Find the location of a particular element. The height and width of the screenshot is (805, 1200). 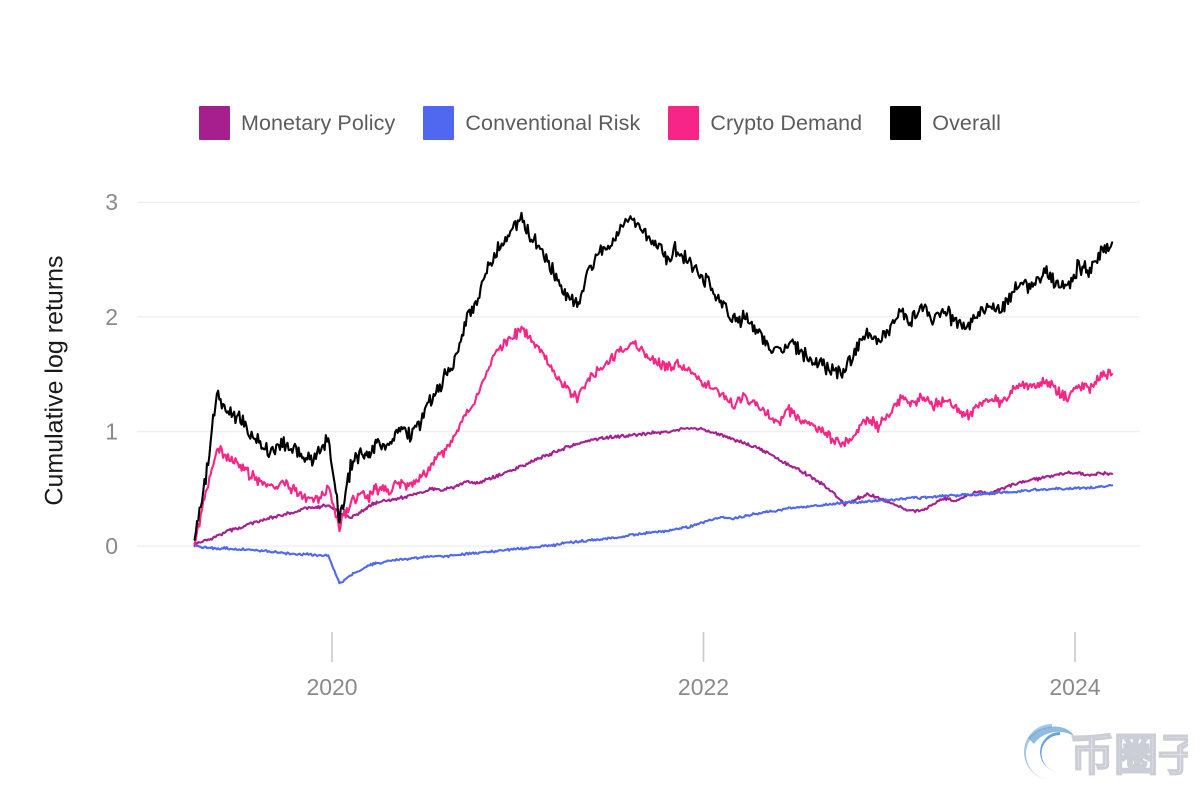

y-tick-label: 0 is located at coordinates (111, 546).